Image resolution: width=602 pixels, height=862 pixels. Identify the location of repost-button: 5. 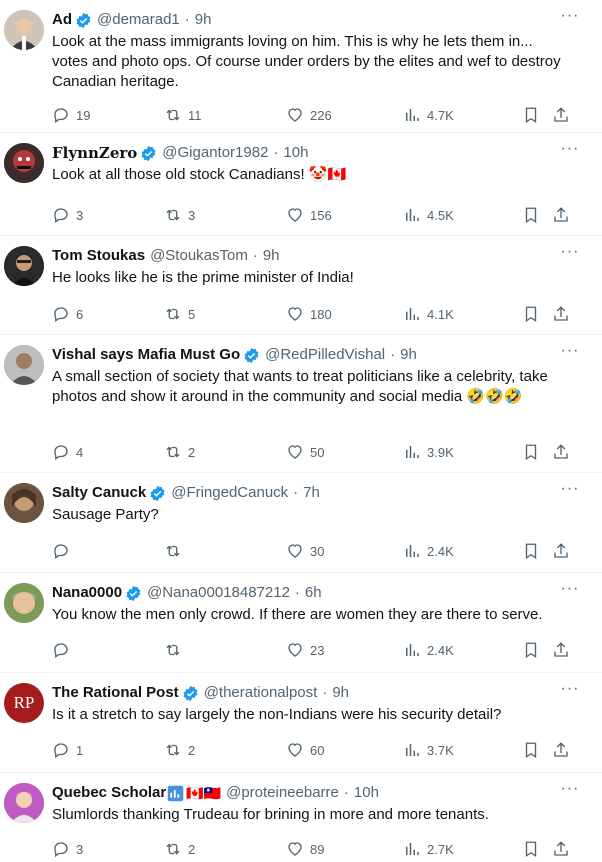
(179, 314).